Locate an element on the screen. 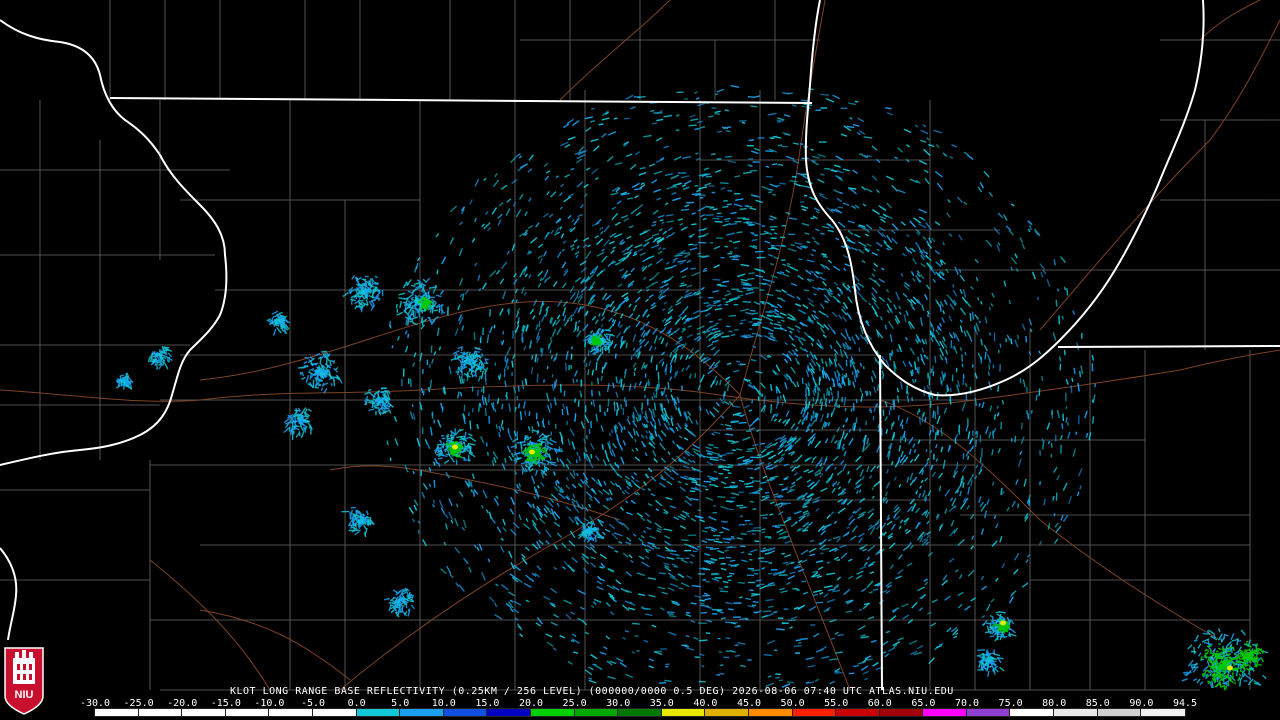  scale-label: -20.0 is located at coordinates (182, 703).